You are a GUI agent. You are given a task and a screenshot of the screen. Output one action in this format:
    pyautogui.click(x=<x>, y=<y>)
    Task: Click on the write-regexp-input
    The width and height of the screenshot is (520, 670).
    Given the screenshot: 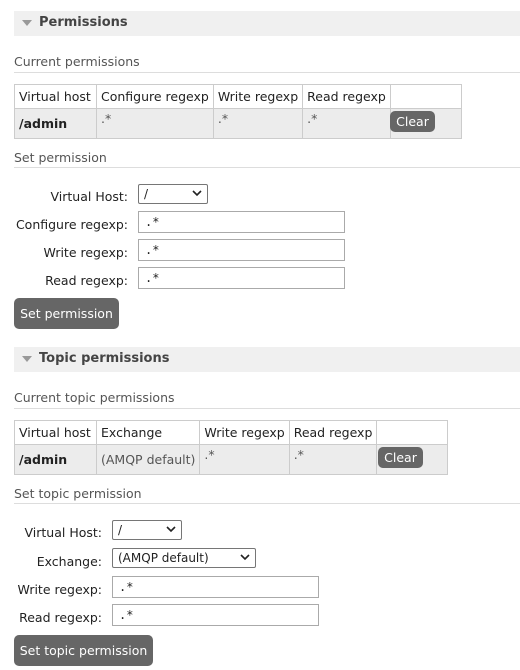 What is the action you would take?
    pyautogui.click(x=241, y=250)
    